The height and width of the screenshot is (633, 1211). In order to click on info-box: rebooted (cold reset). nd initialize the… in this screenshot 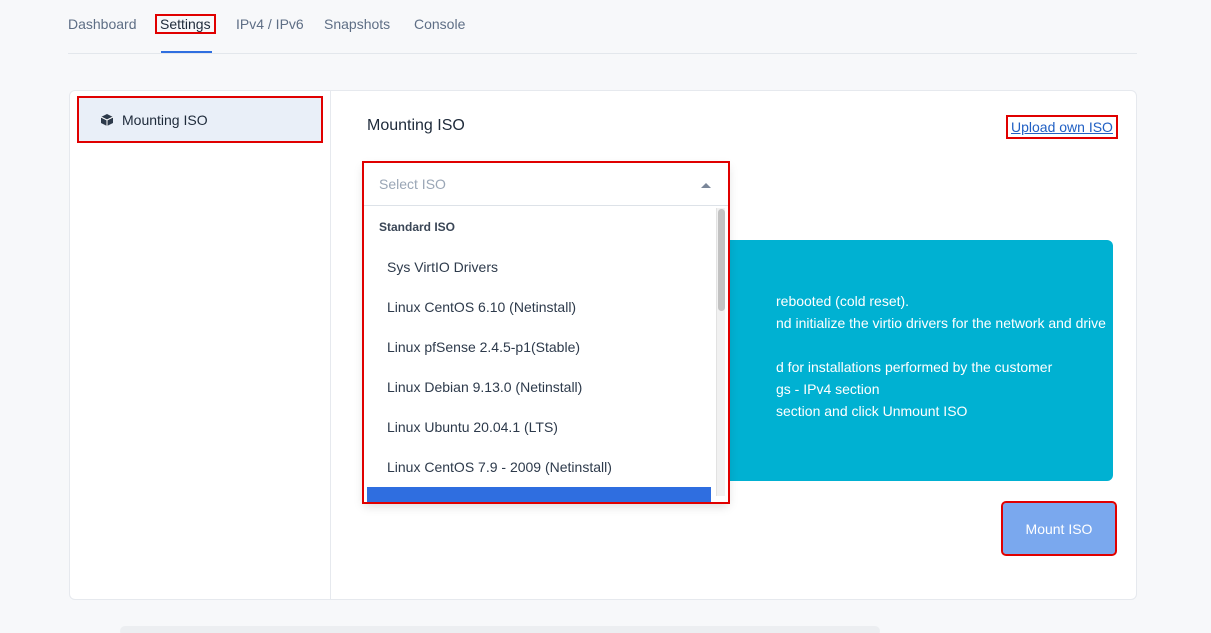, I will do `click(911, 360)`.